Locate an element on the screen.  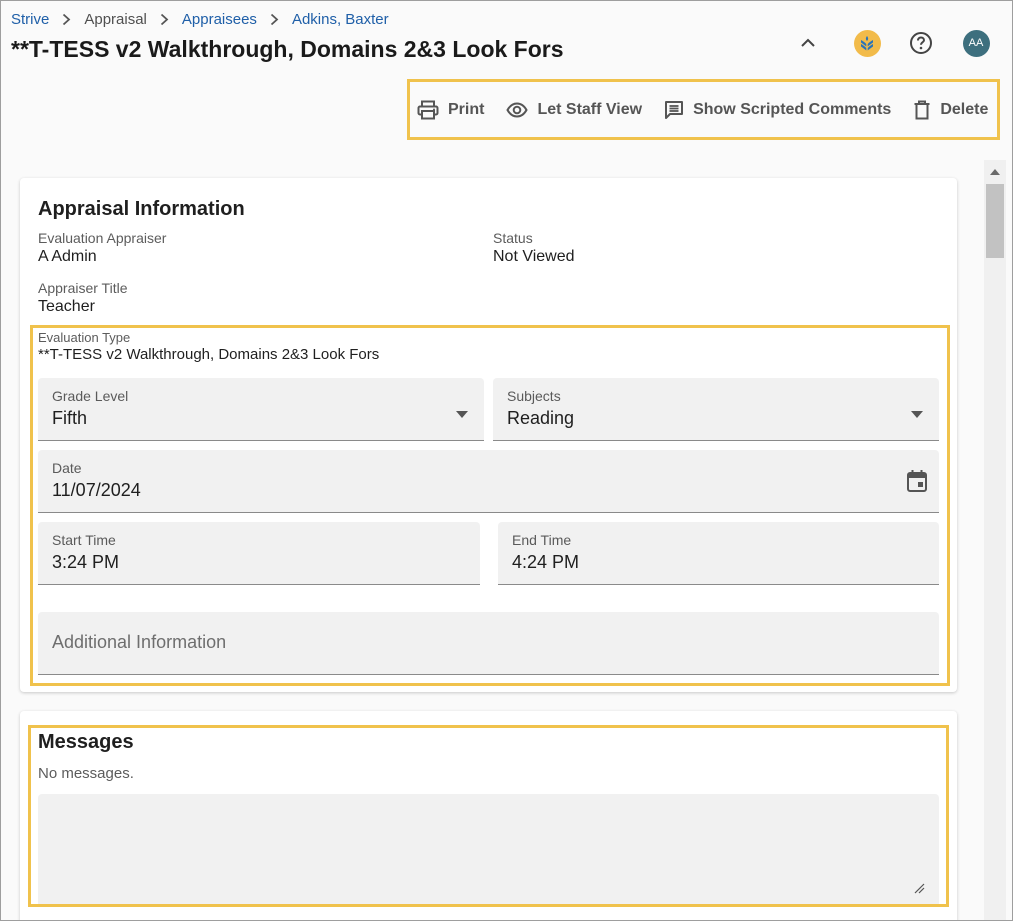
subjects-select: Subjects Reading is located at coordinates (716, 409).